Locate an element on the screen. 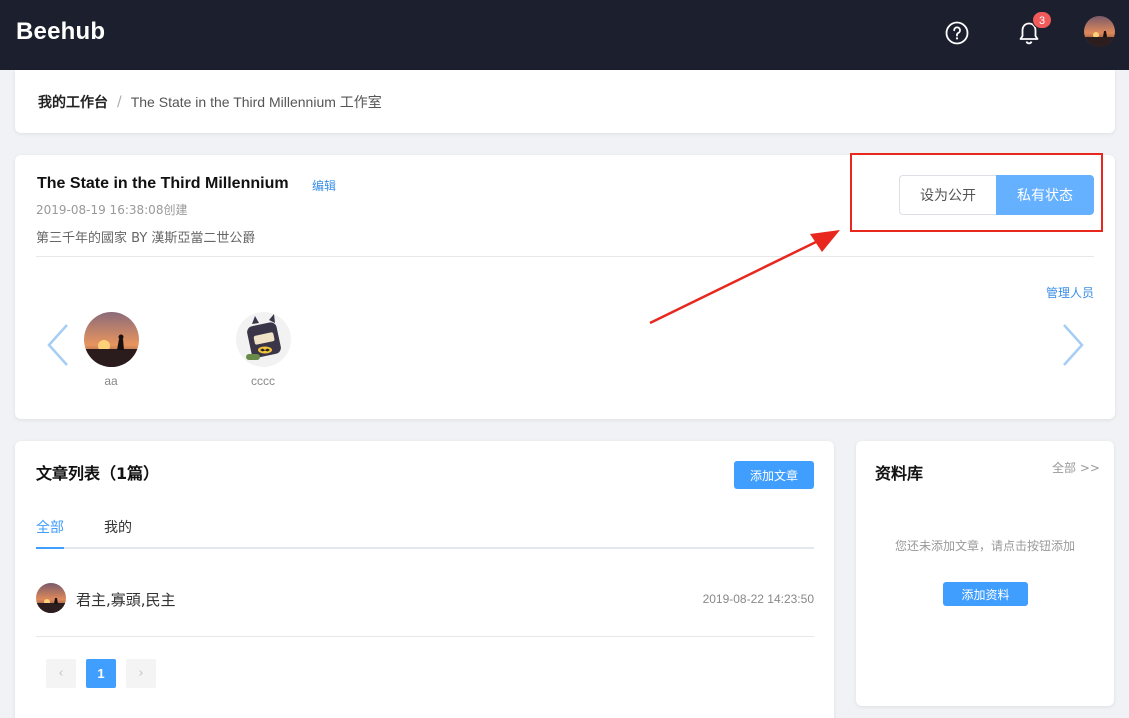 Image resolution: width=1129 pixels, height=718 pixels. top-navbar: Beehub 3 is located at coordinates (564, 35).